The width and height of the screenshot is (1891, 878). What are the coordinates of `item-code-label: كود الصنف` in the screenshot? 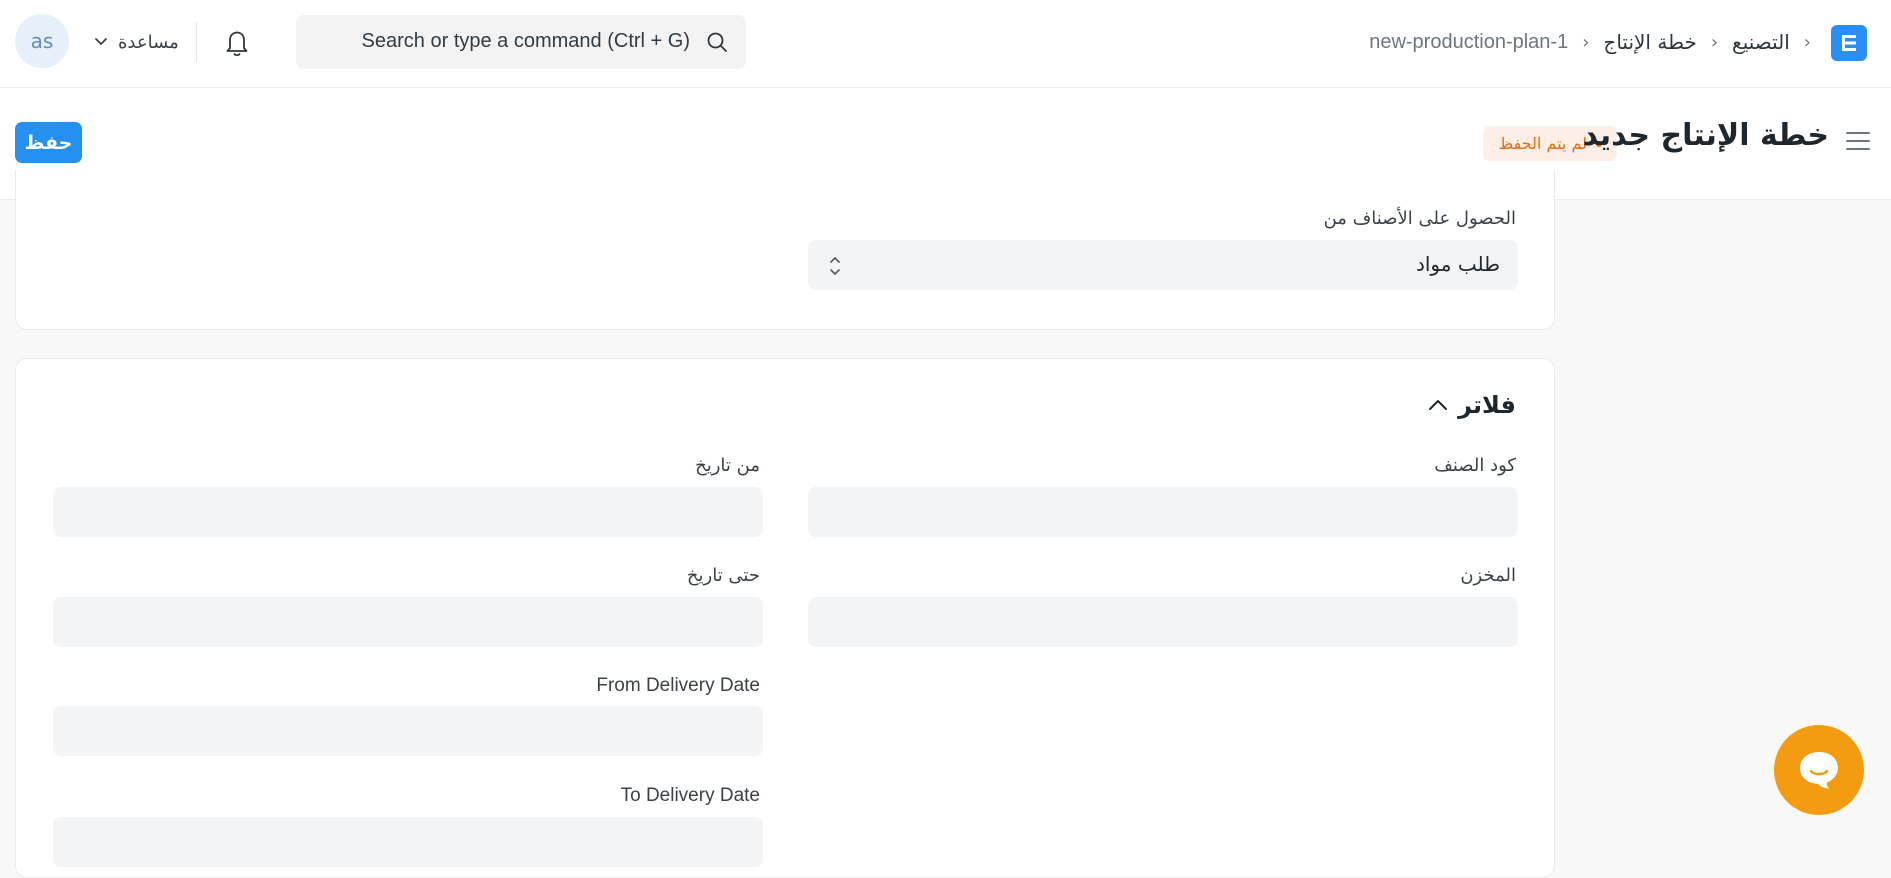 It's located at (1475, 465).